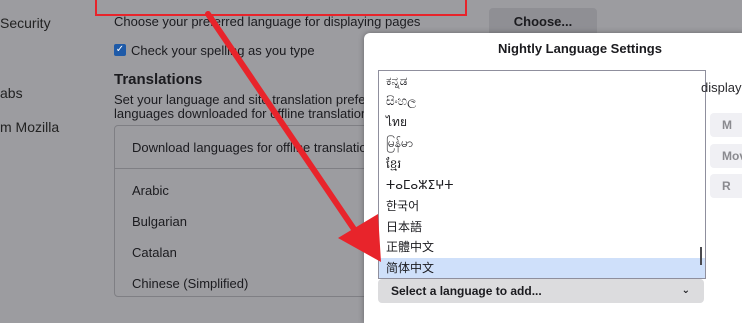 Image resolution: width=742 pixels, height=323 pixels. I want to click on sidebar-item-label: m Mozilla, so click(30, 127).